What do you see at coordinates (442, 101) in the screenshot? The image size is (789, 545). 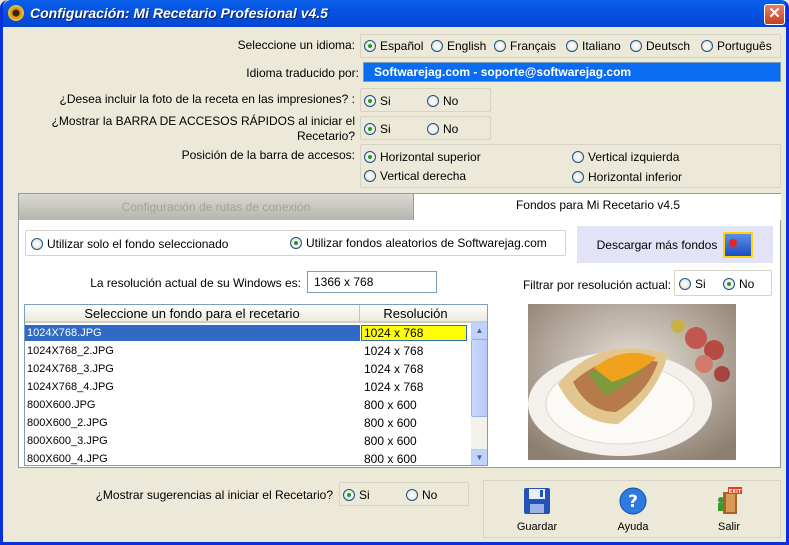 I see `include-photo-no: No` at bounding box center [442, 101].